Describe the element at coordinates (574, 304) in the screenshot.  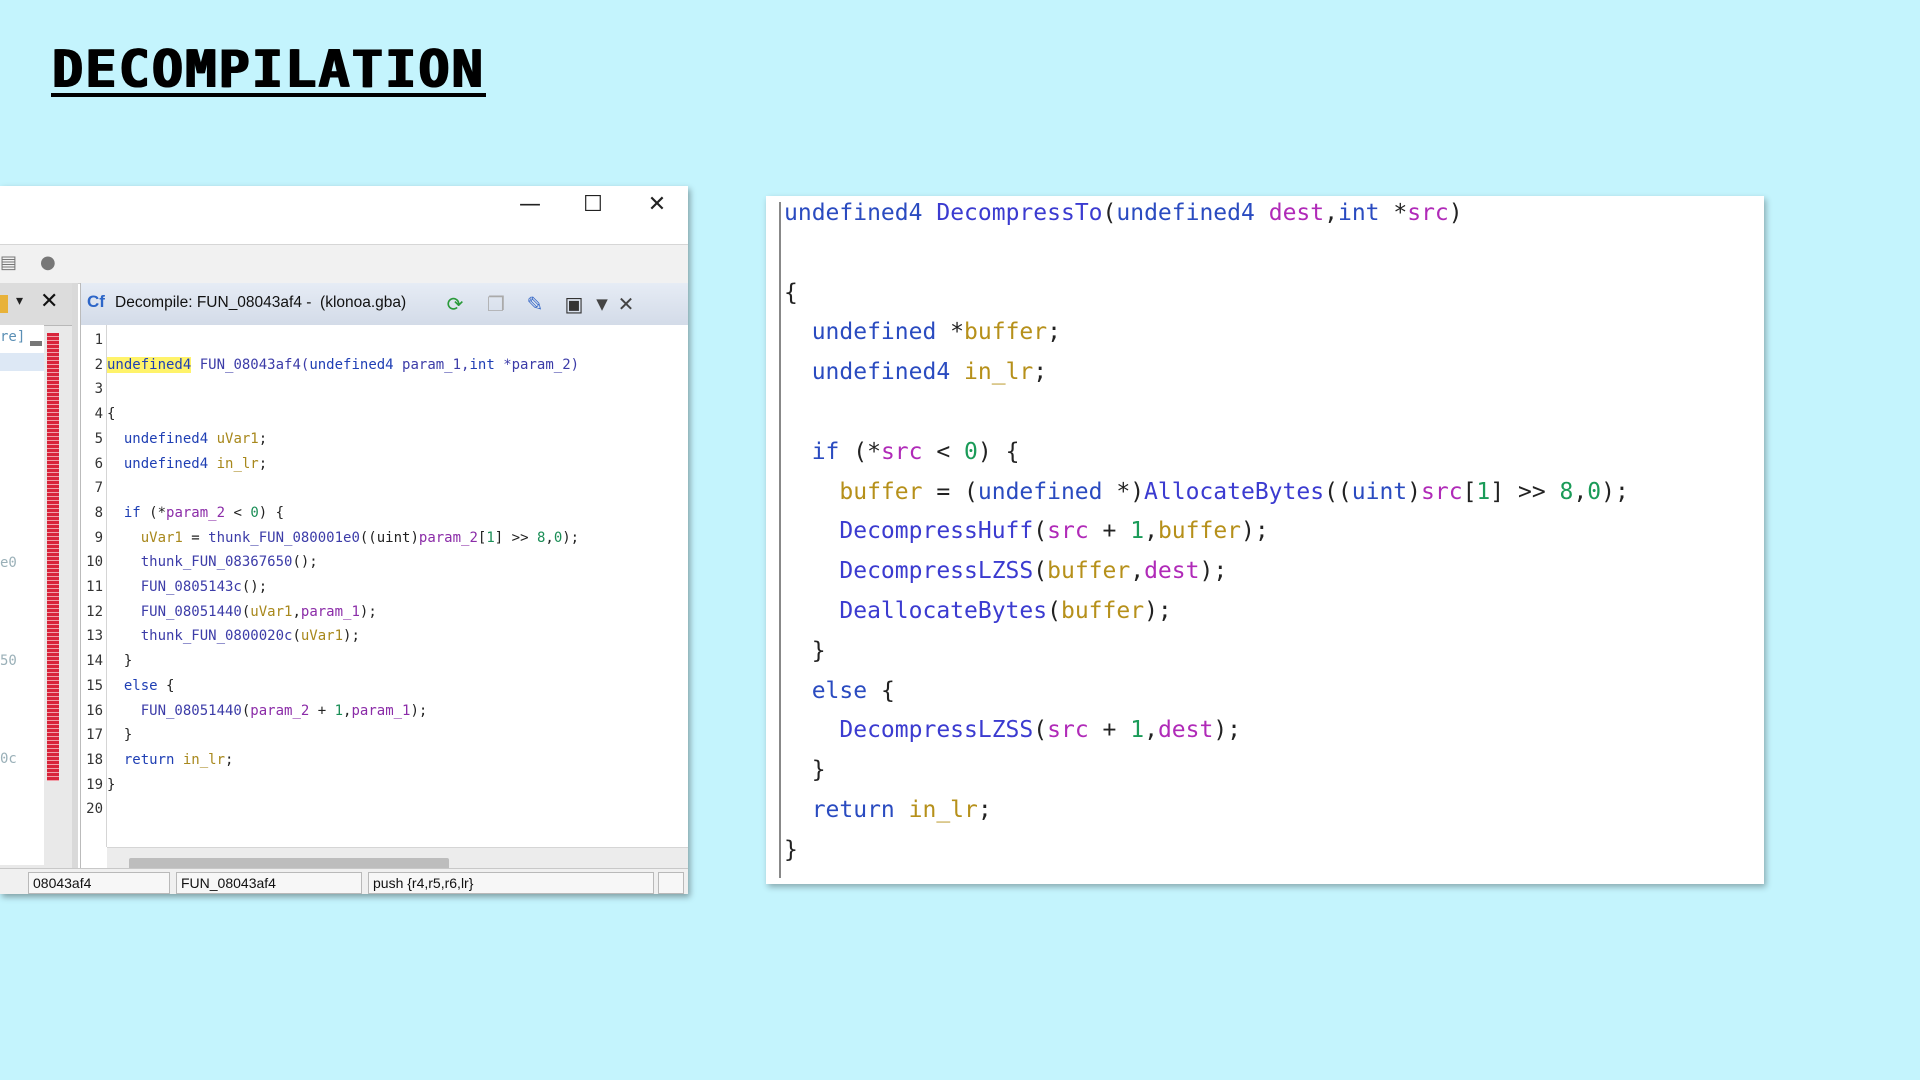
I see `snapshot-icon: ▣` at that location.